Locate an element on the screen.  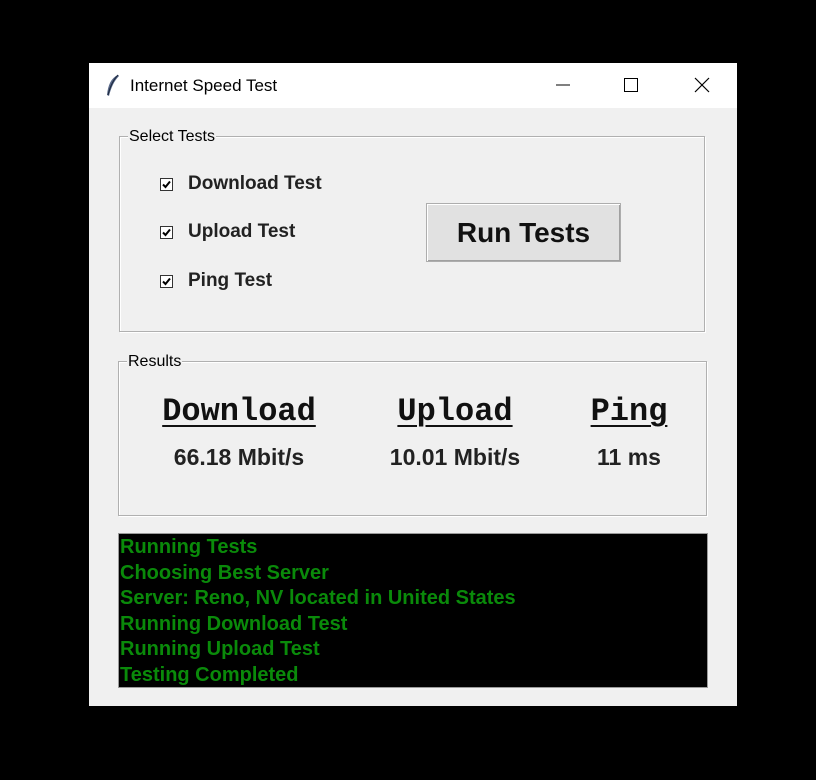
minimize-icon is located at coordinates (563, 85).